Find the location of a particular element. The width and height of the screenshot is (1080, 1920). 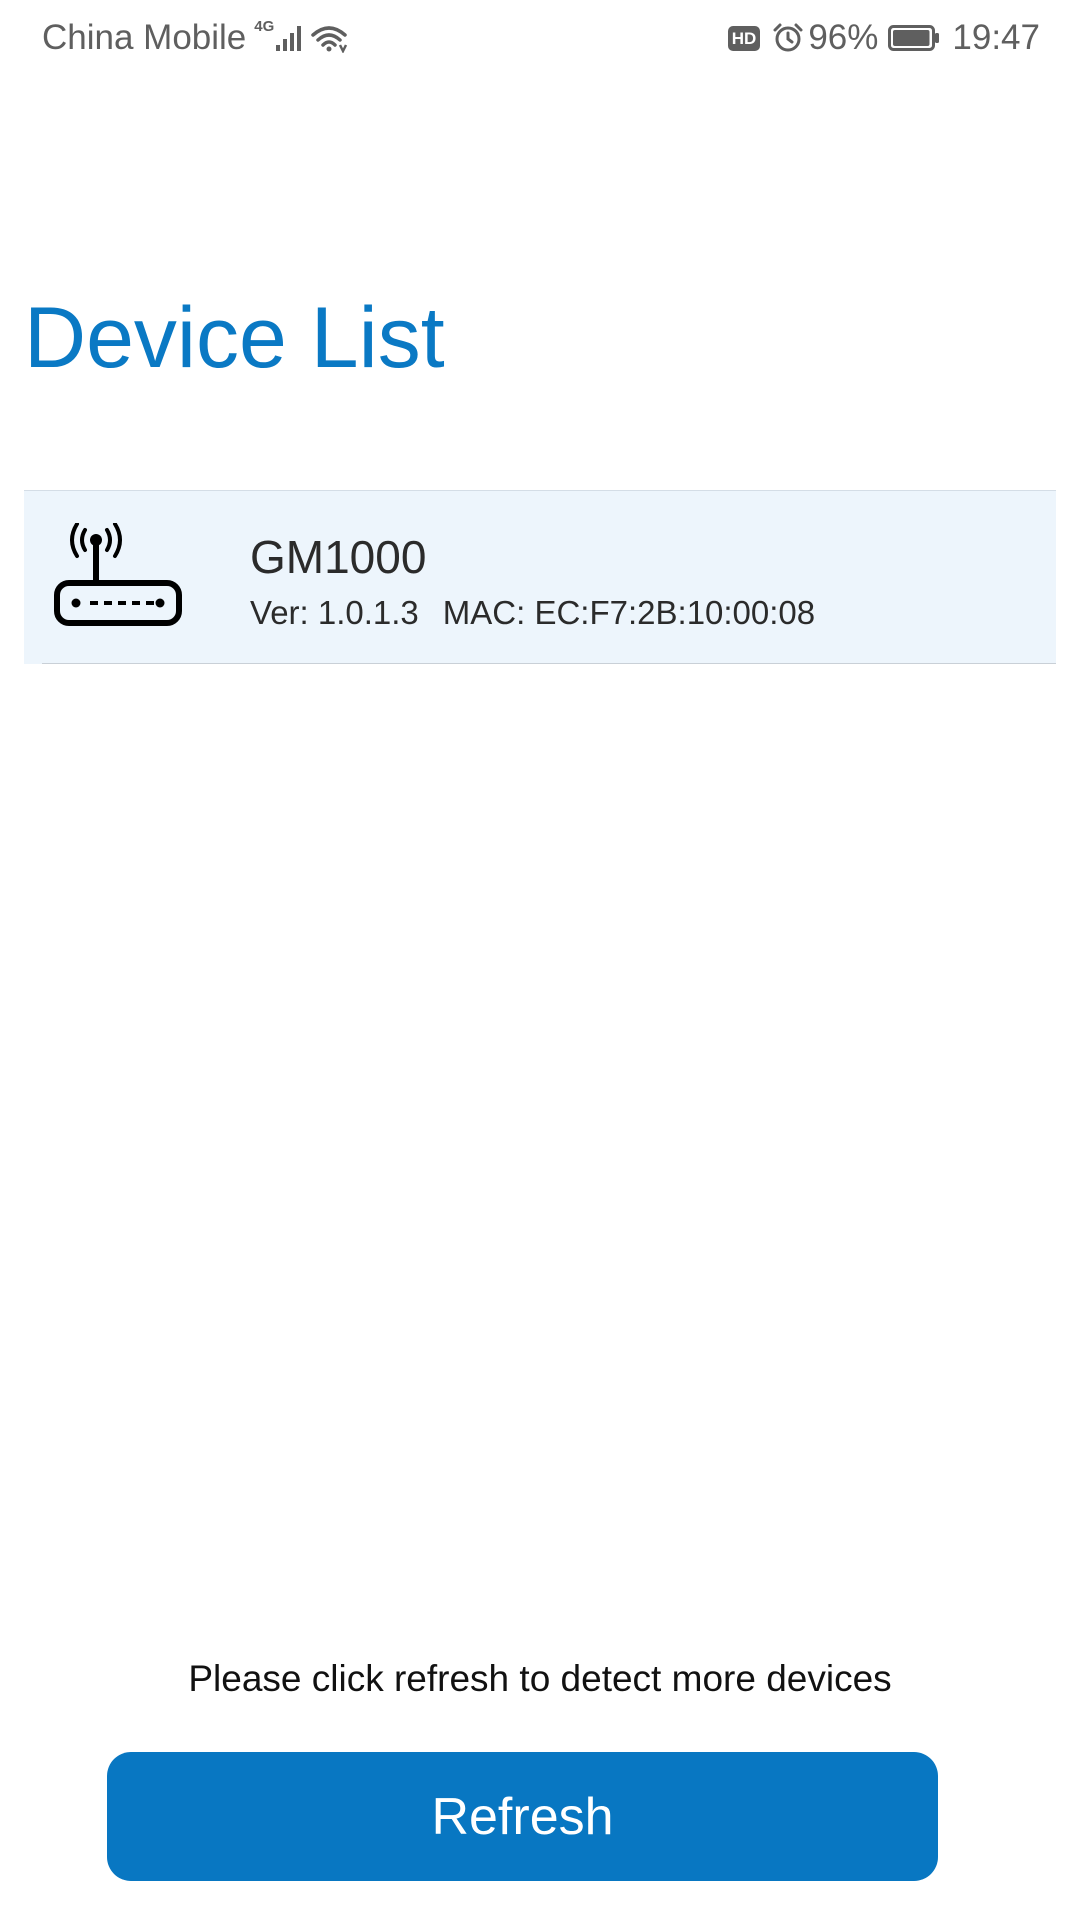

status-bar-left: China Mobile 4G is located at coordinates (195, 38).